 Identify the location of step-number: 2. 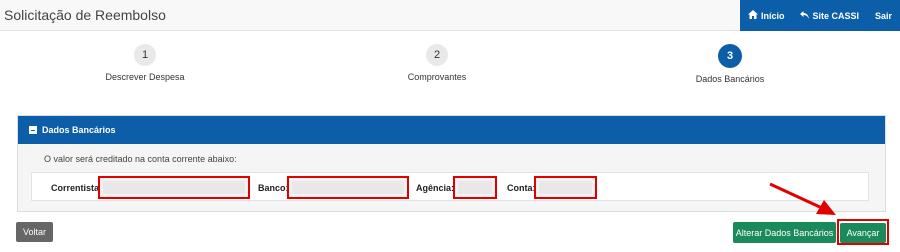
(437, 55).